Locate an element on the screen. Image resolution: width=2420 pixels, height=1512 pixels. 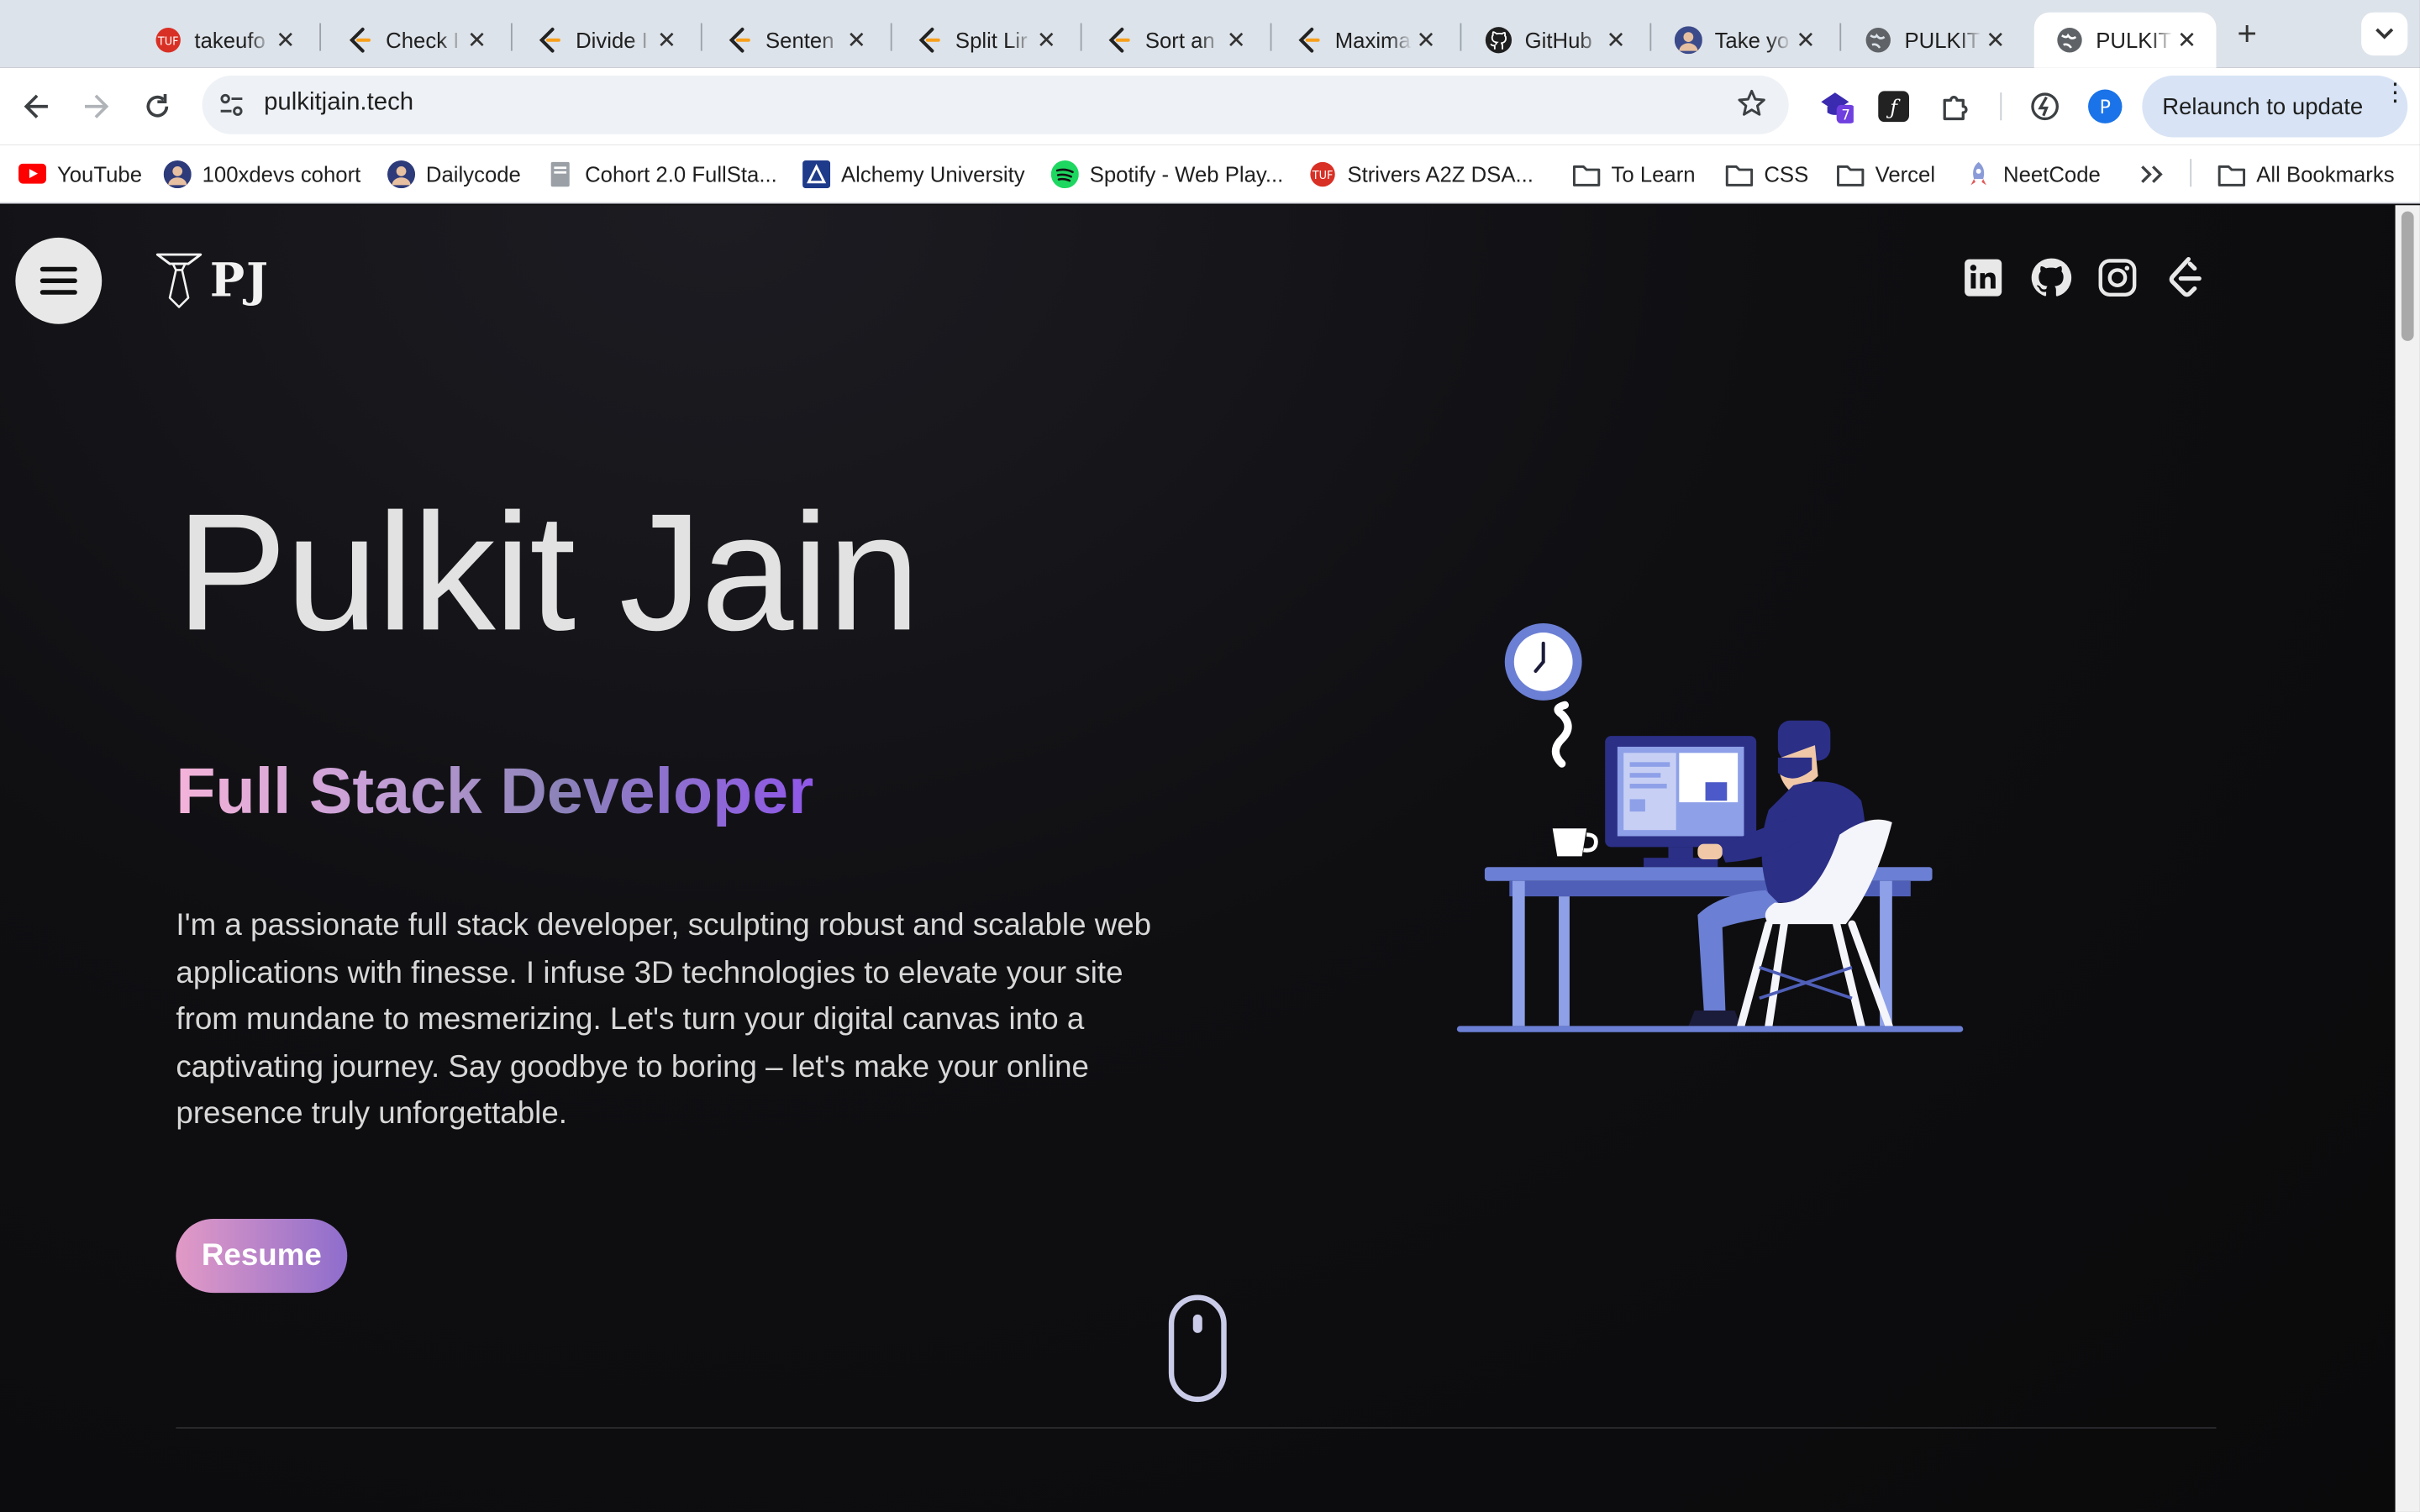
tab: TUF takeufo ✕ is located at coordinates (224, 40).